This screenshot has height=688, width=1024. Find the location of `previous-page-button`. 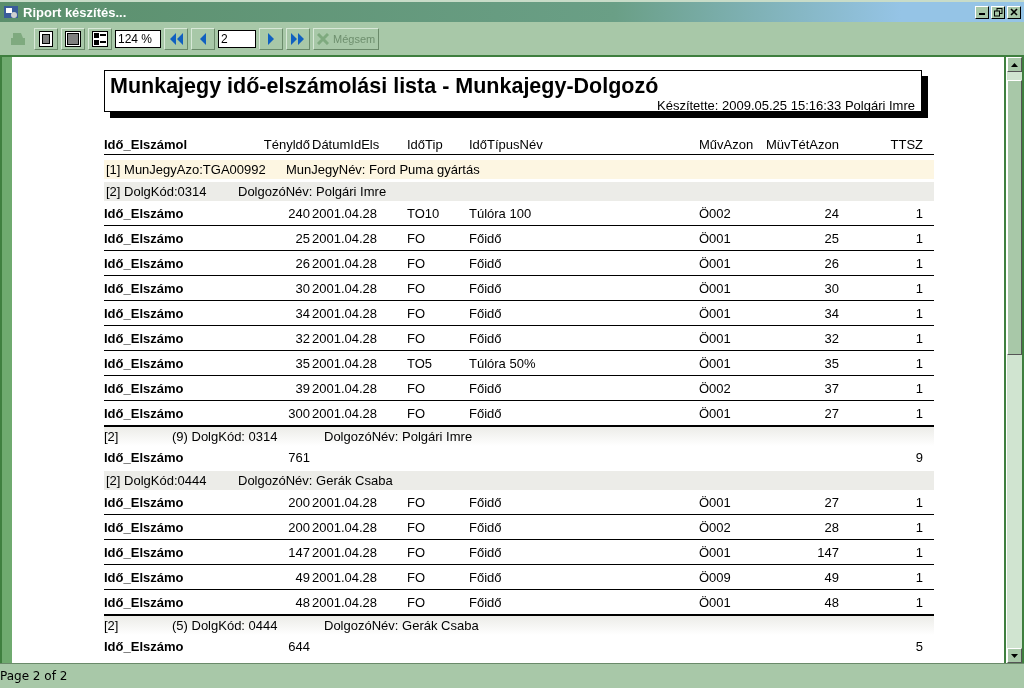

previous-page-button is located at coordinates (203, 38).